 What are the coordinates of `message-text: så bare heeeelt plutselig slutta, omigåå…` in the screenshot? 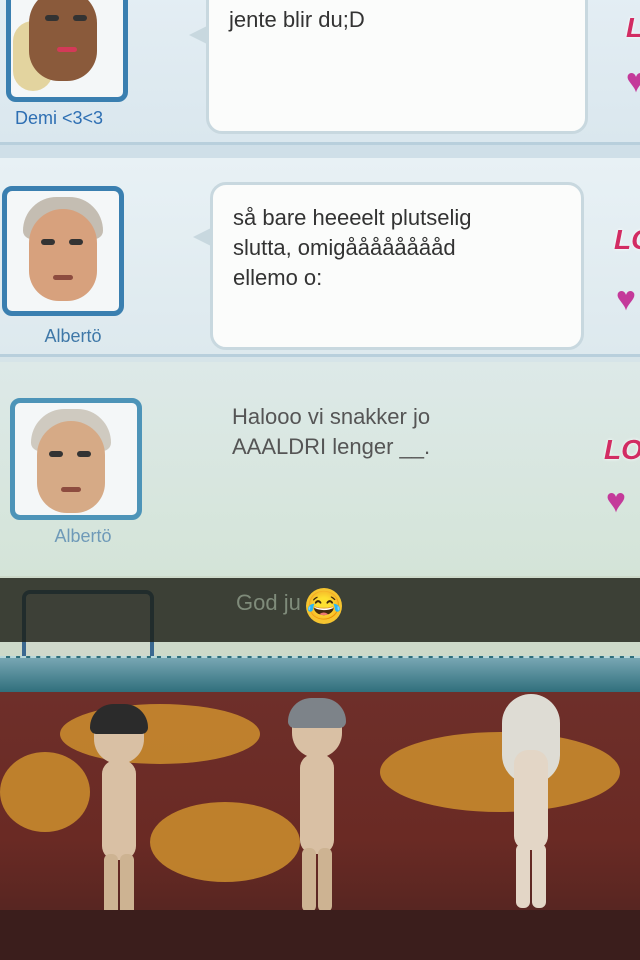 It's located at (352, 247).